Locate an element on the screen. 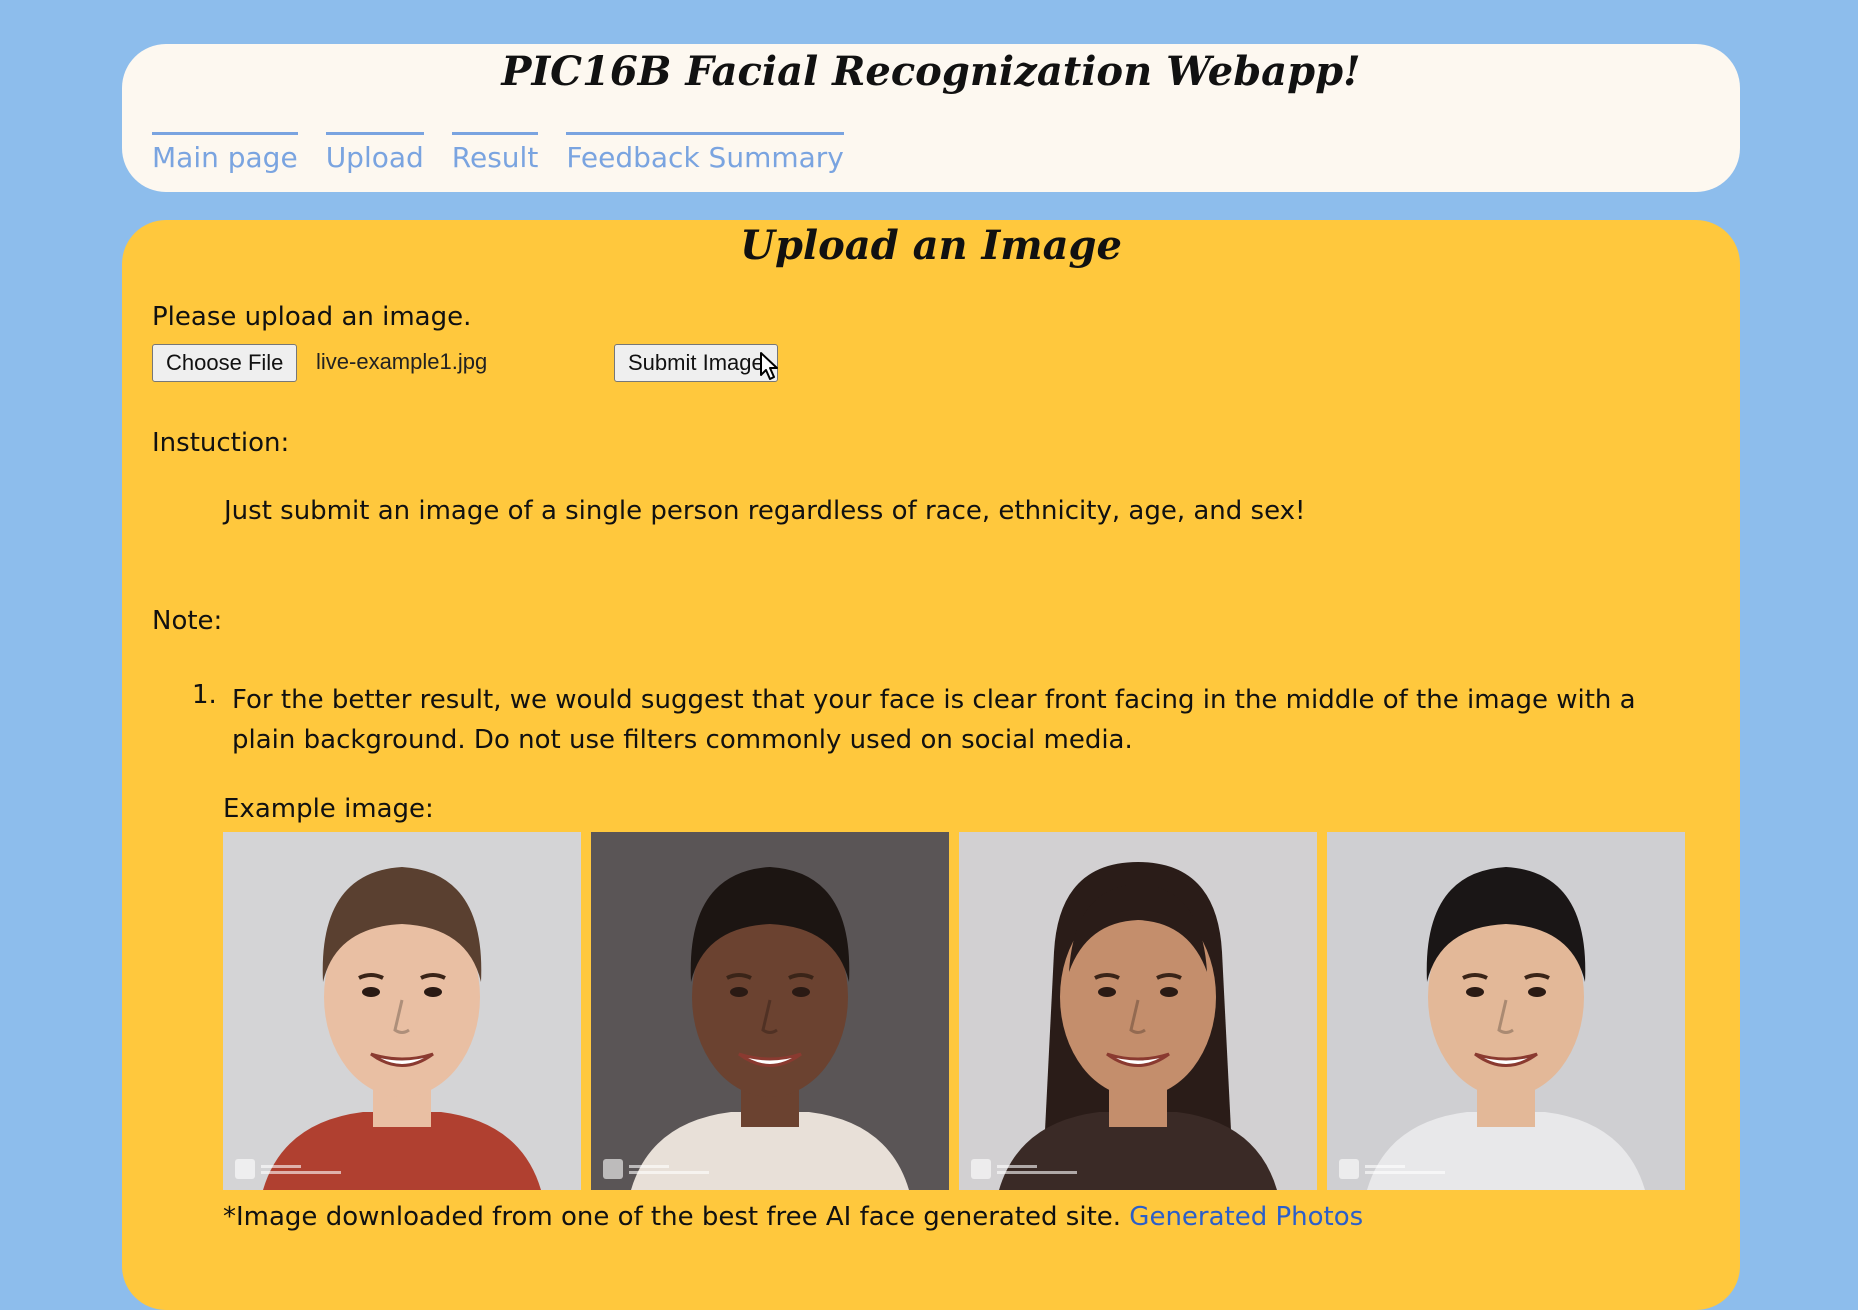 The height and width of the screenshot is (1310, 1858). app-title: PIC16B Facial Recognization Webapp! is located at coordinates (931, 71).